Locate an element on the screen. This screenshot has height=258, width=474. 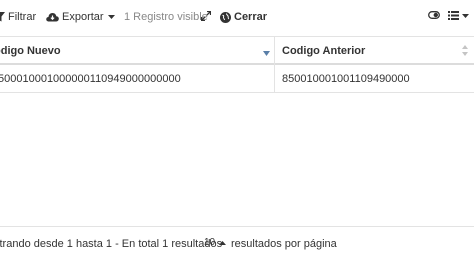
close-label: Cerrar is located at coordinates (251, 17).